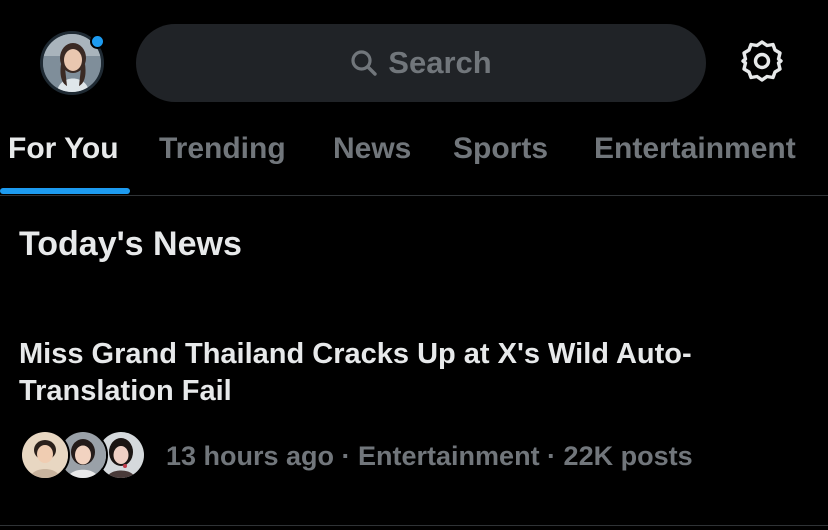 The width and height of the screenshot is (828, 530). What do you see at coordinates (130, 244) in the screenshot?
I see `section-title: Today's News` at bounding box center [130, 244].